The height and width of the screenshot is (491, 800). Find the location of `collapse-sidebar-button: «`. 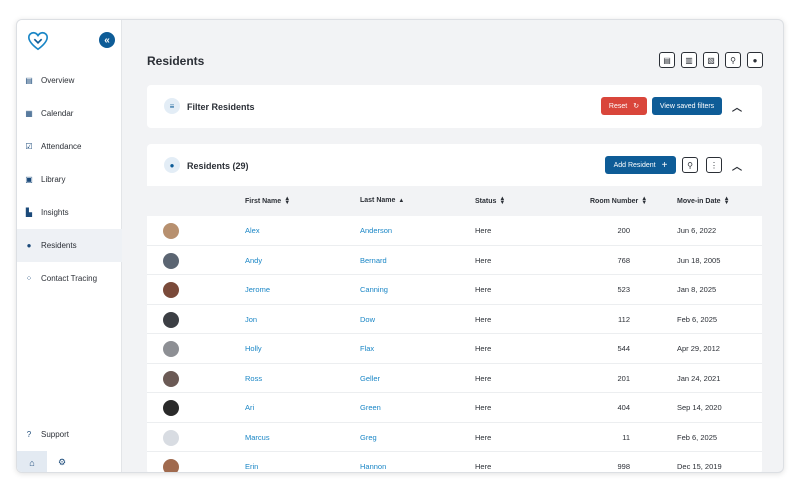

collapse-sidebar-button: « is located at coordinates (107, 40).